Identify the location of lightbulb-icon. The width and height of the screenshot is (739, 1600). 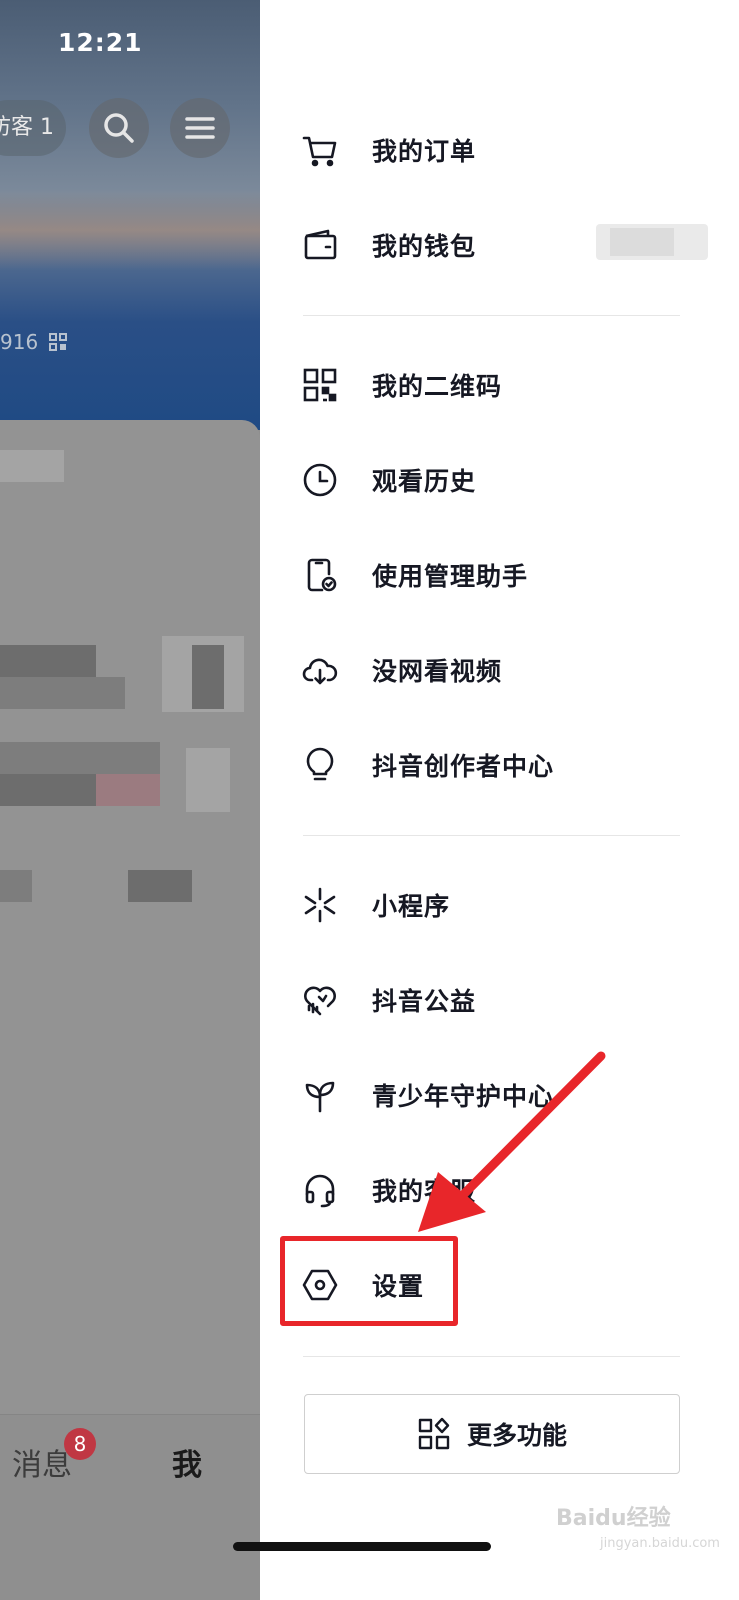
(320, 765).